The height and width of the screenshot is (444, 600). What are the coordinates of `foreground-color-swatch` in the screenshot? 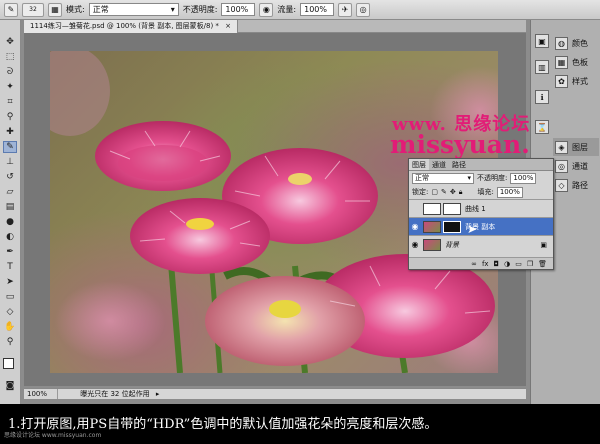 It's located at (8, 363).